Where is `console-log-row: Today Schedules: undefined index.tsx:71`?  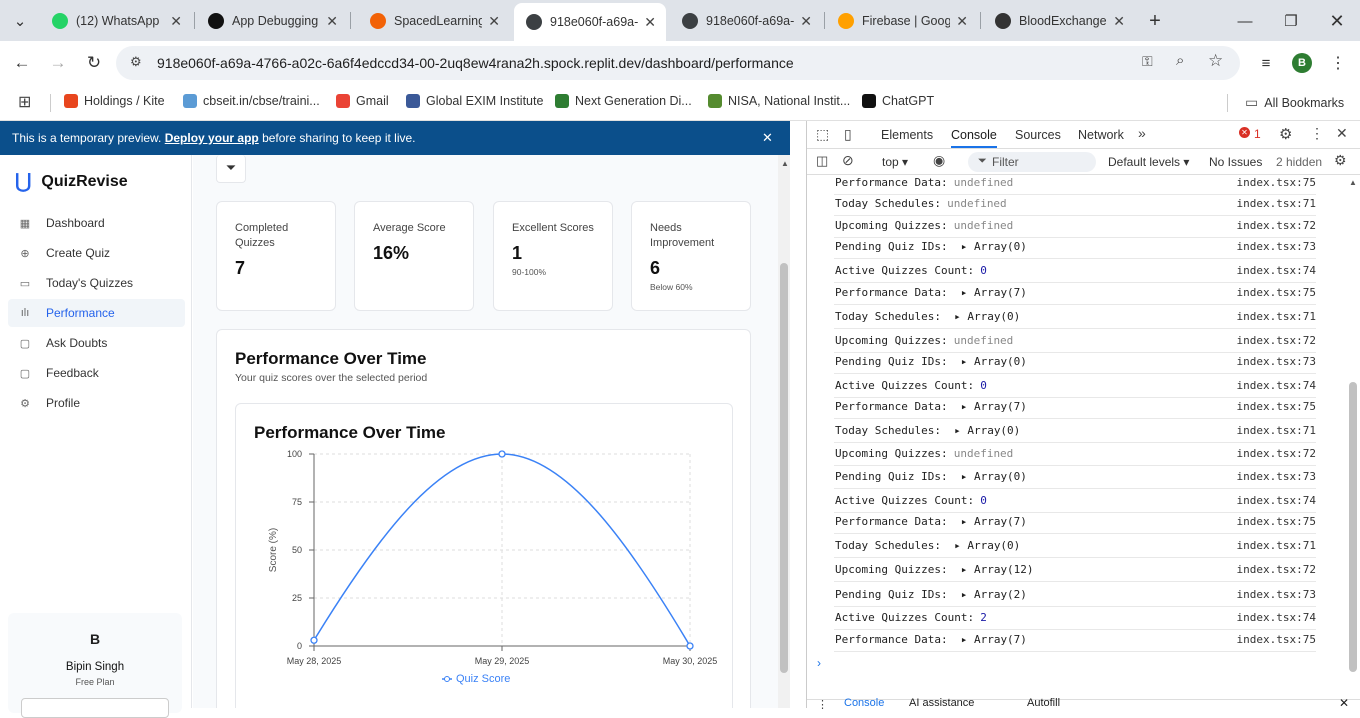 console-log-row: Today Schedules: undefined index.tsx:71 is located at coordinates (1075, 204).